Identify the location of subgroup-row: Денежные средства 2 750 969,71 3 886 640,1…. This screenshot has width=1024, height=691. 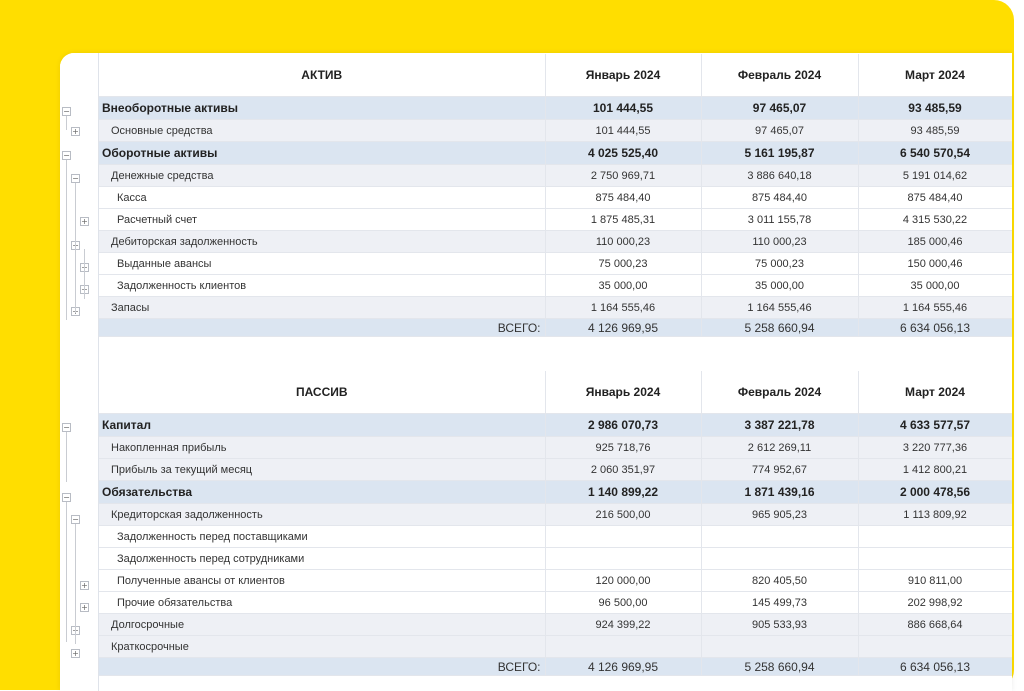
(555, 175).